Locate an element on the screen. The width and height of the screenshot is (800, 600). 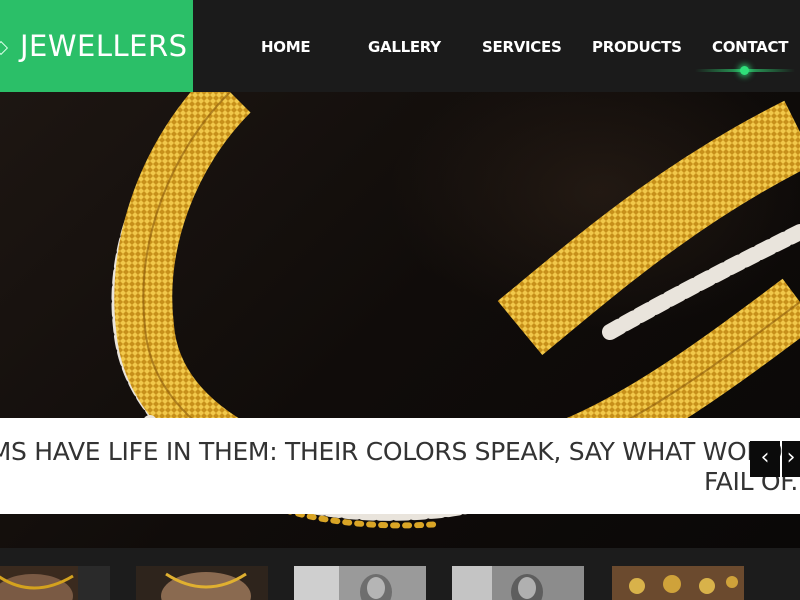
nav-services: SERVICES is located at coordinates (522, 47).